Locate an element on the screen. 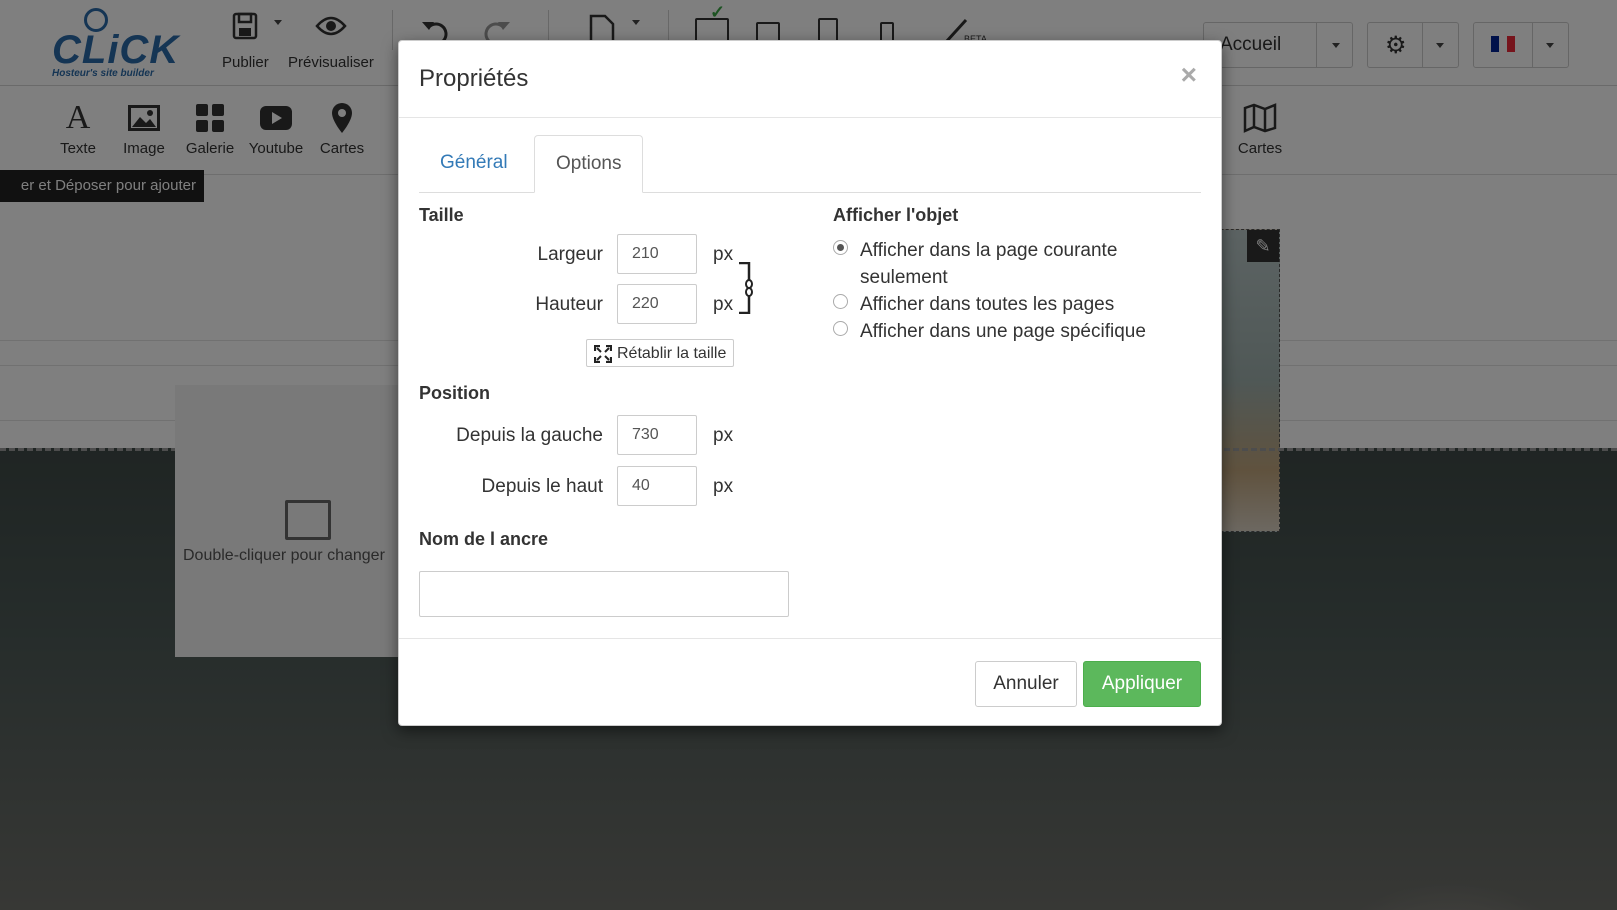 The height and width of the screenshot is (910, 1617). from-top-unit: px is located at coordinates (723, 486).